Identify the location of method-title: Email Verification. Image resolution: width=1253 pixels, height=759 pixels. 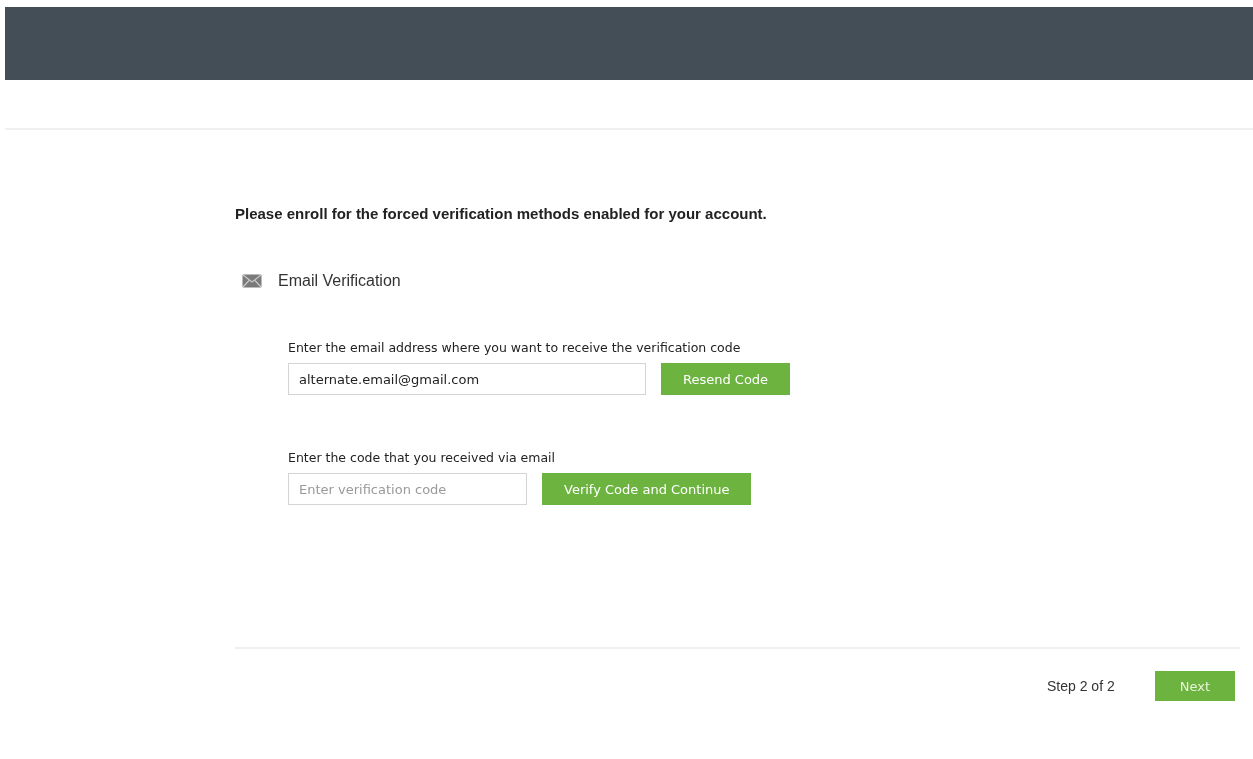
(339, 281).